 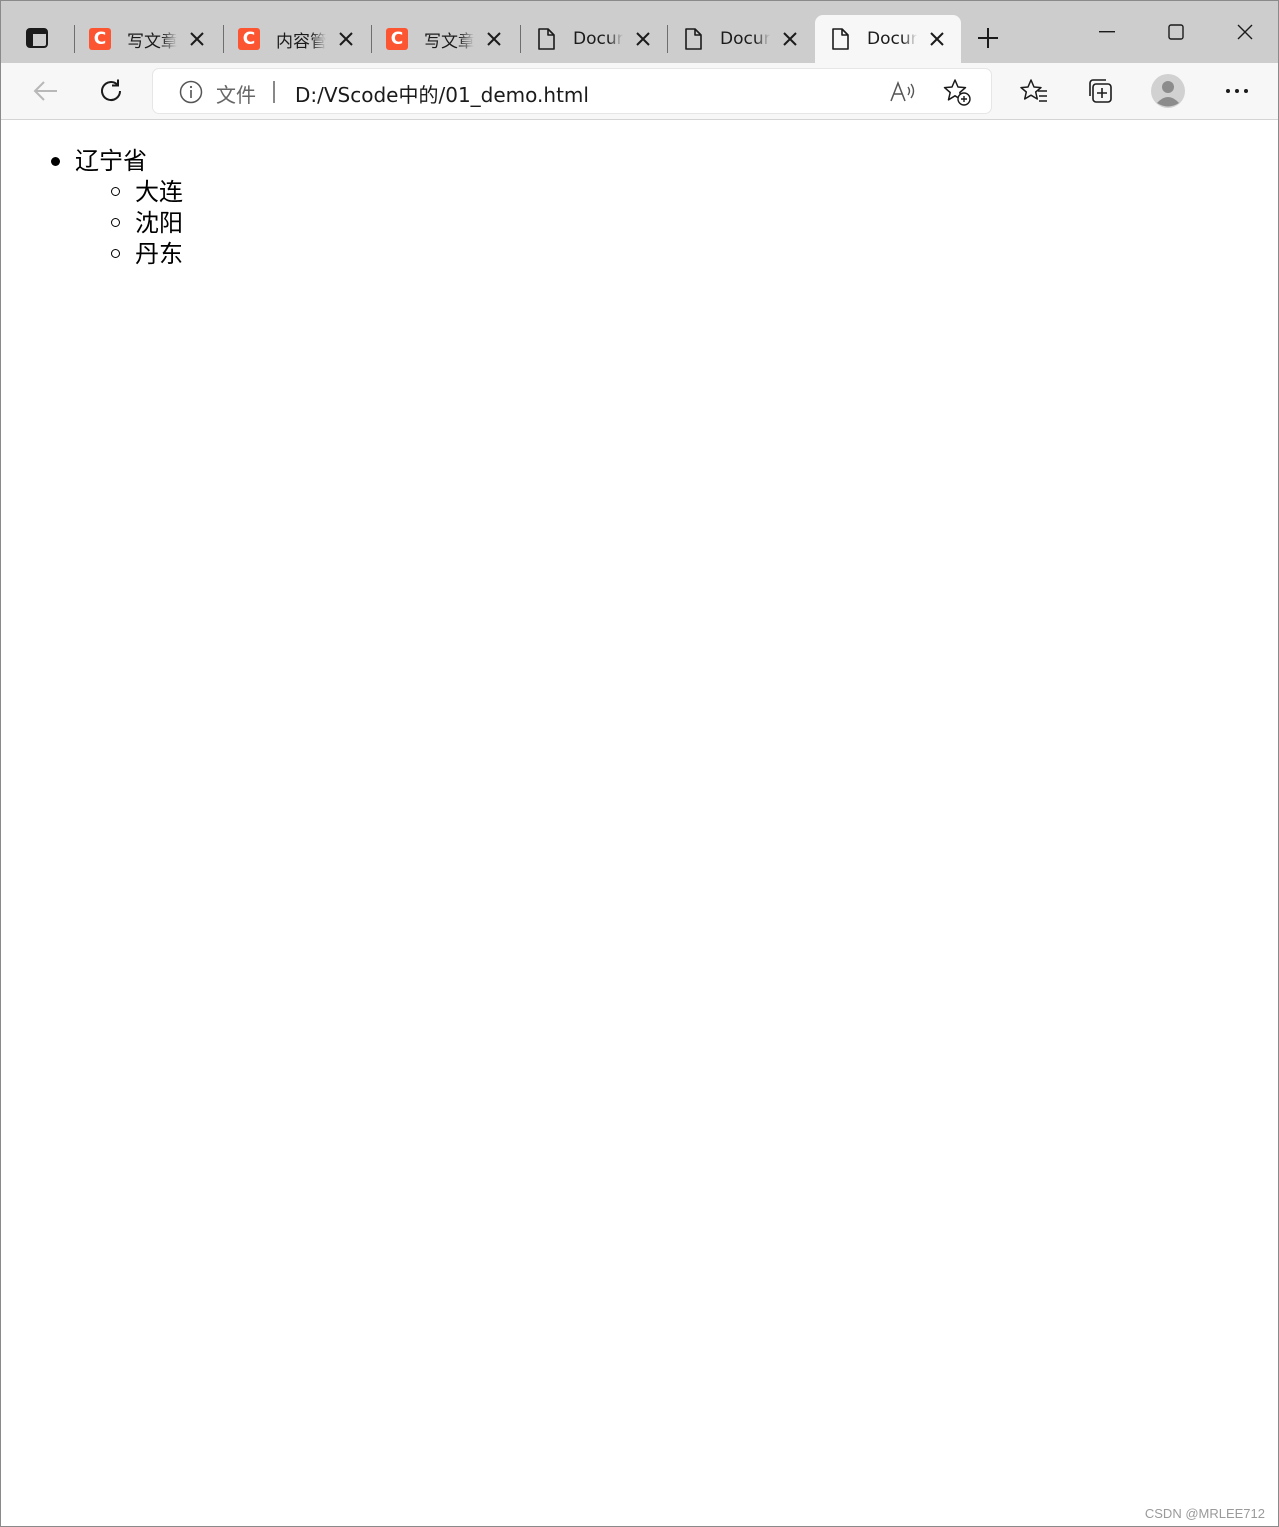 I want to click on maximize-icon, so click(x=1176, y=32).